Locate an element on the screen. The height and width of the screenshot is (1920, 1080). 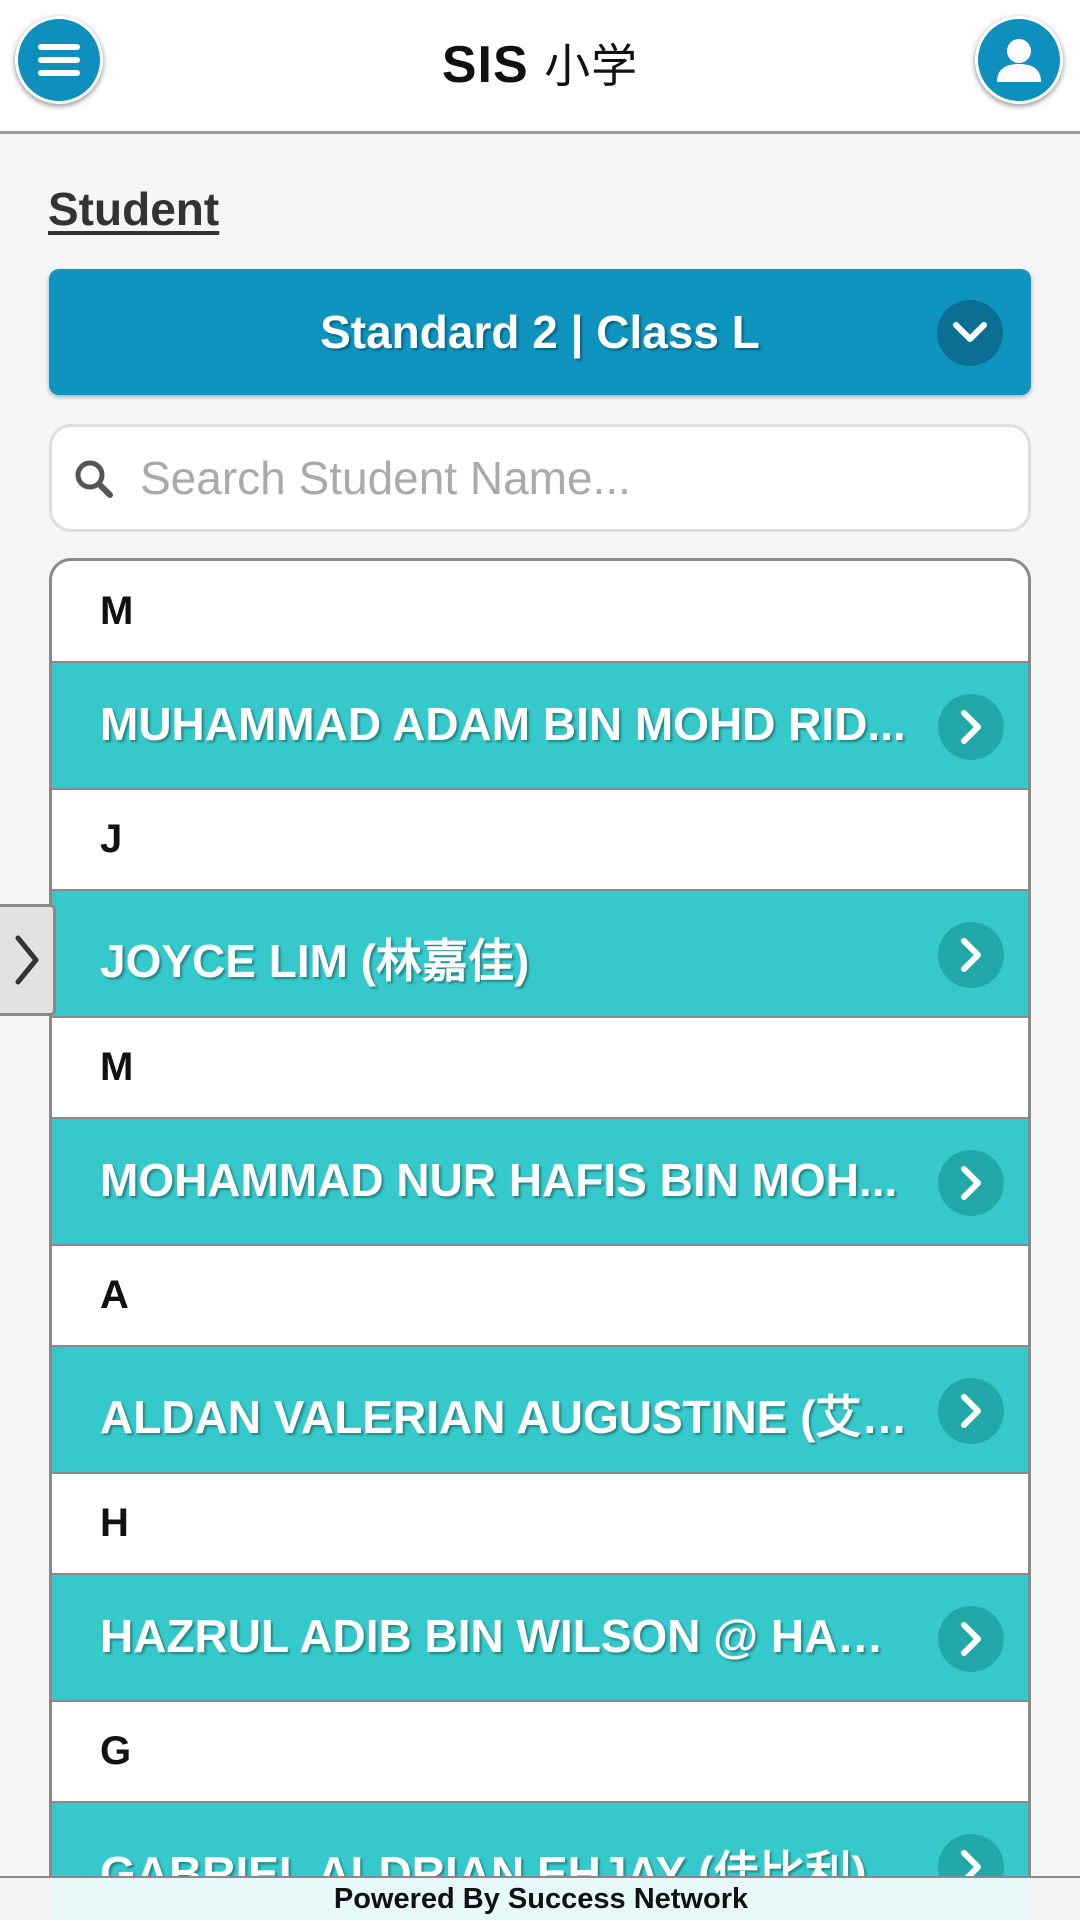
student-name: ALDAN VALERIAN AUGUSTINE (艾邓) is located at coordinates (510, 1417).